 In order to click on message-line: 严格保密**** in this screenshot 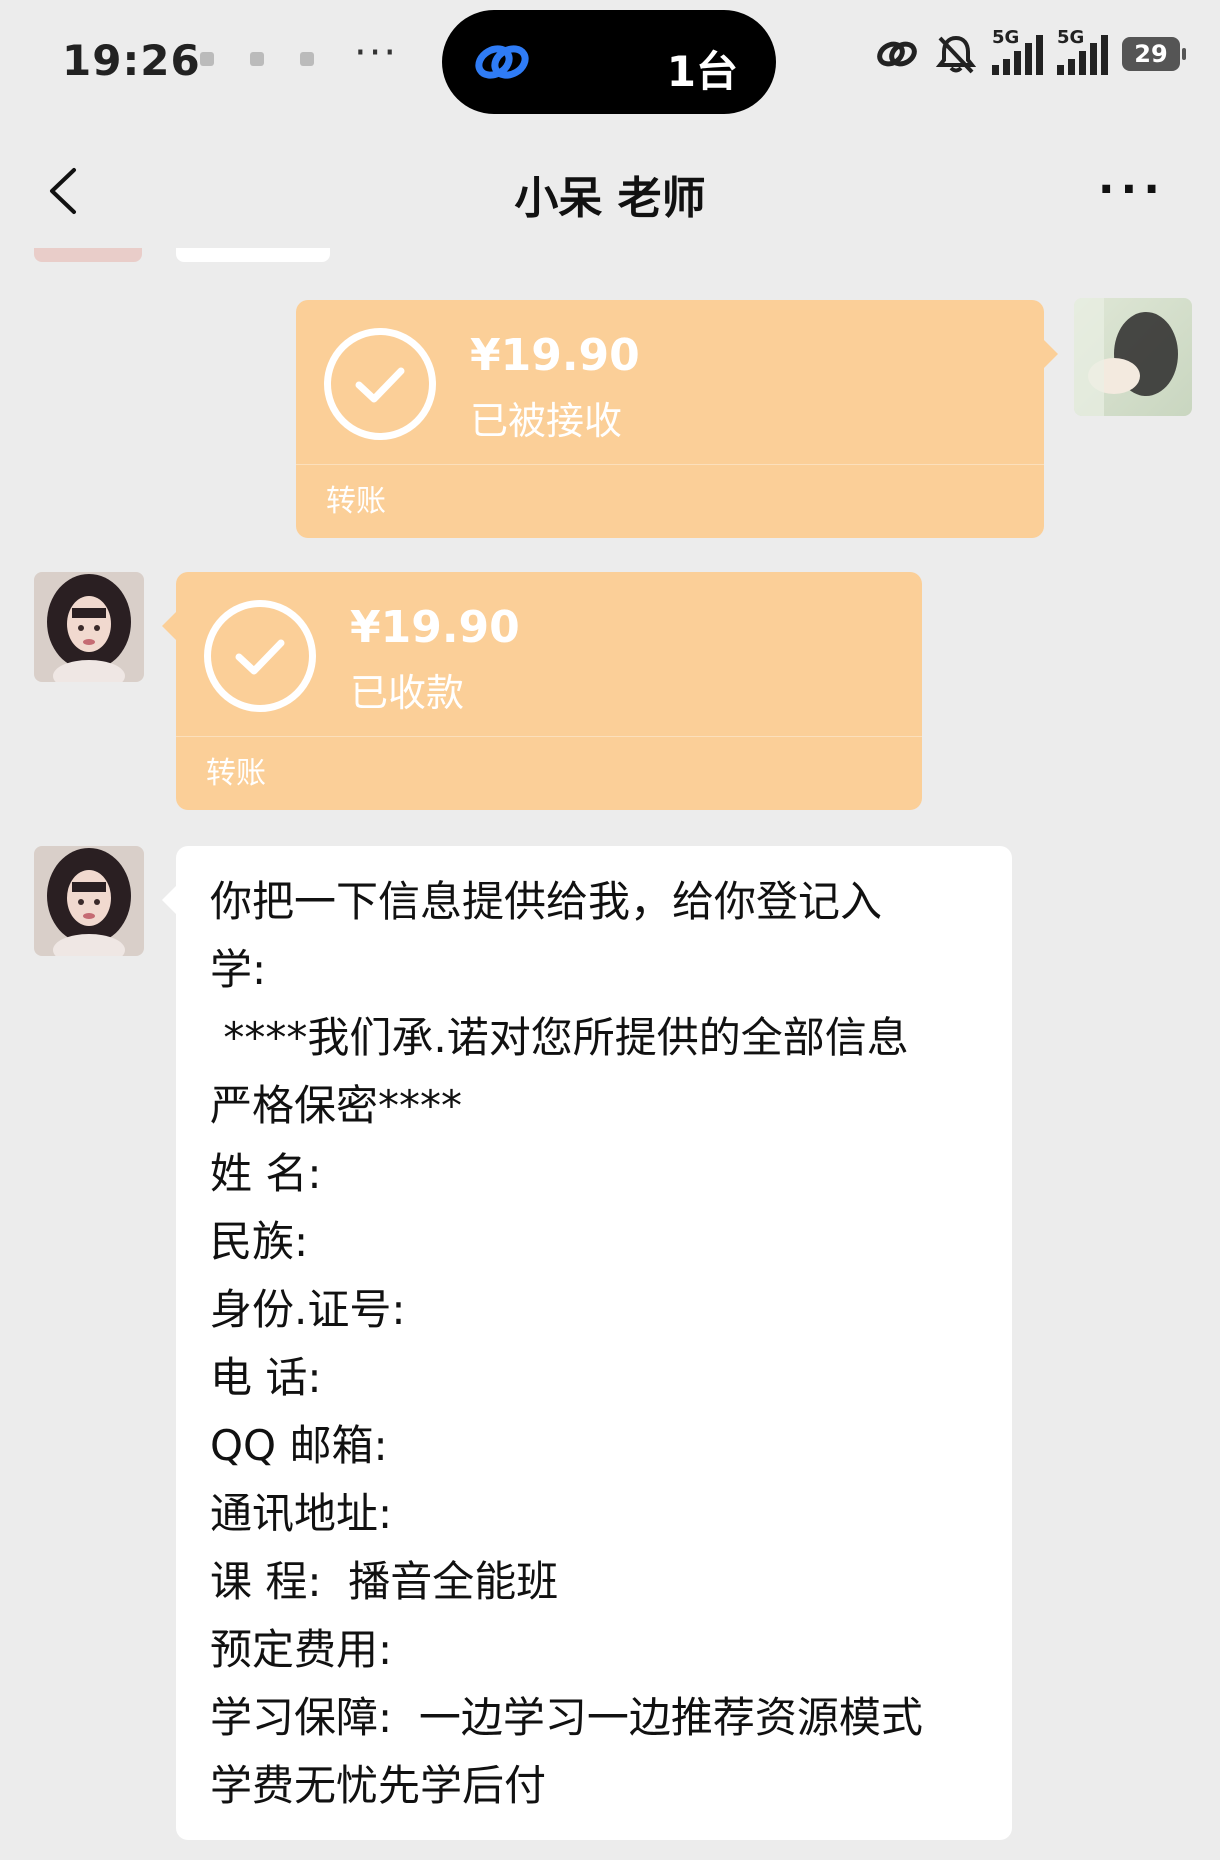, I will do `click(336, 1105)`.